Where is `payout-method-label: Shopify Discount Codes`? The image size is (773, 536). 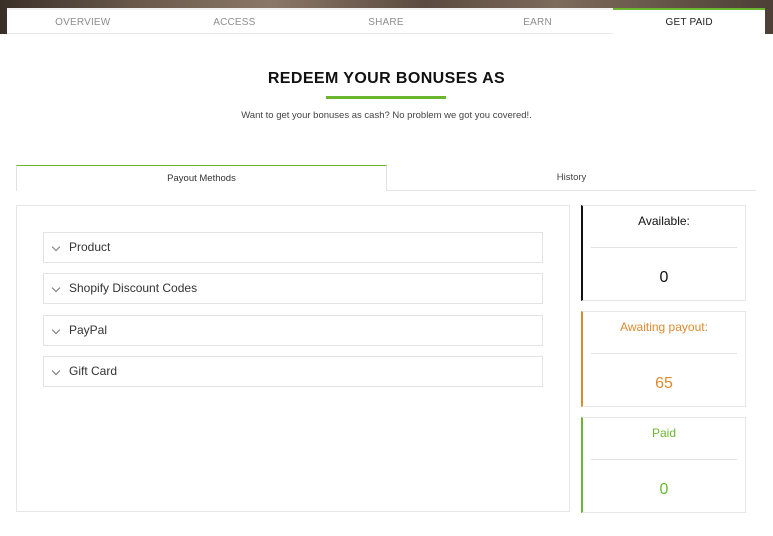 payout-method-label: Shopify Discount Codes is located at coordinates (133, 288).